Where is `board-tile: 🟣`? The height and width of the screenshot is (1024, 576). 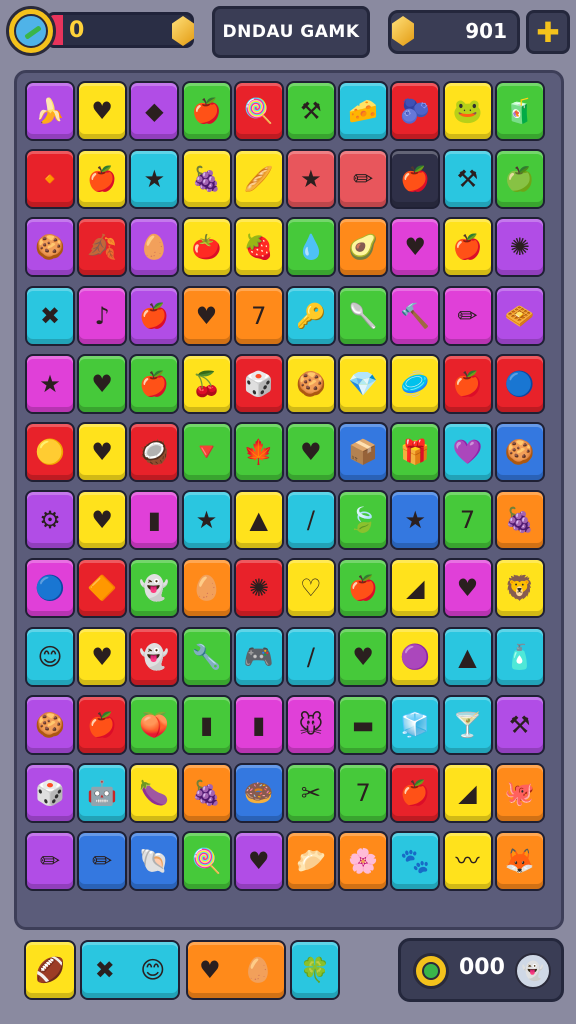 board-tile: 🟣 is located at coordinates (415, 656).